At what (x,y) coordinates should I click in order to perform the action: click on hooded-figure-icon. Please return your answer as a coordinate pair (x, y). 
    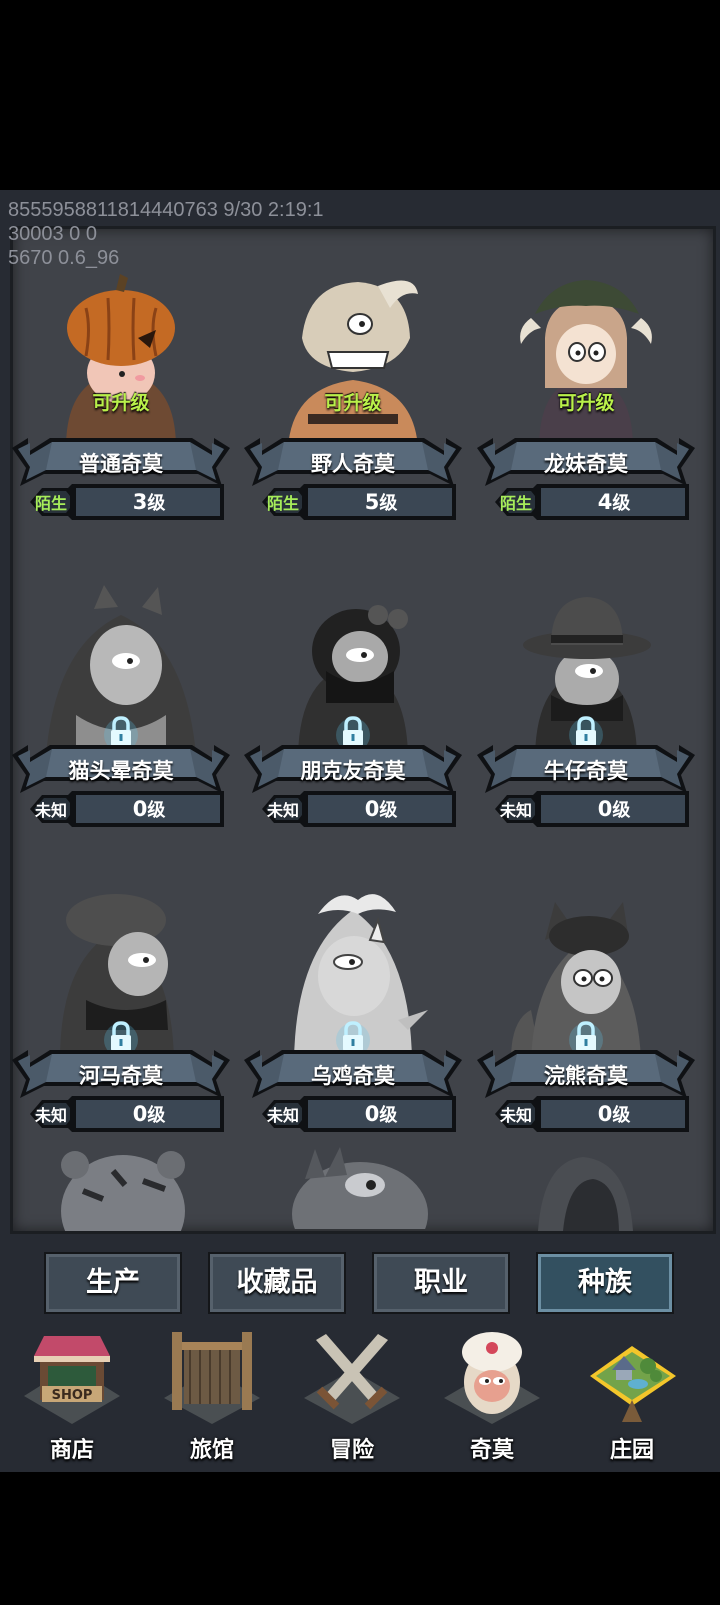
    Looking at the image, I should click on (585, 1194).